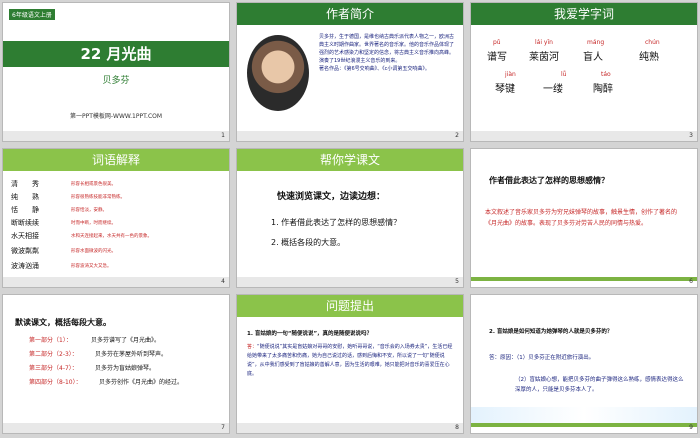 This screenshot has width=700, height=438. What do you see at coordinates (32, 14) in the screenshot?
I see `grade-tag: 6年级语文上册` at bounding box center [32, 14].